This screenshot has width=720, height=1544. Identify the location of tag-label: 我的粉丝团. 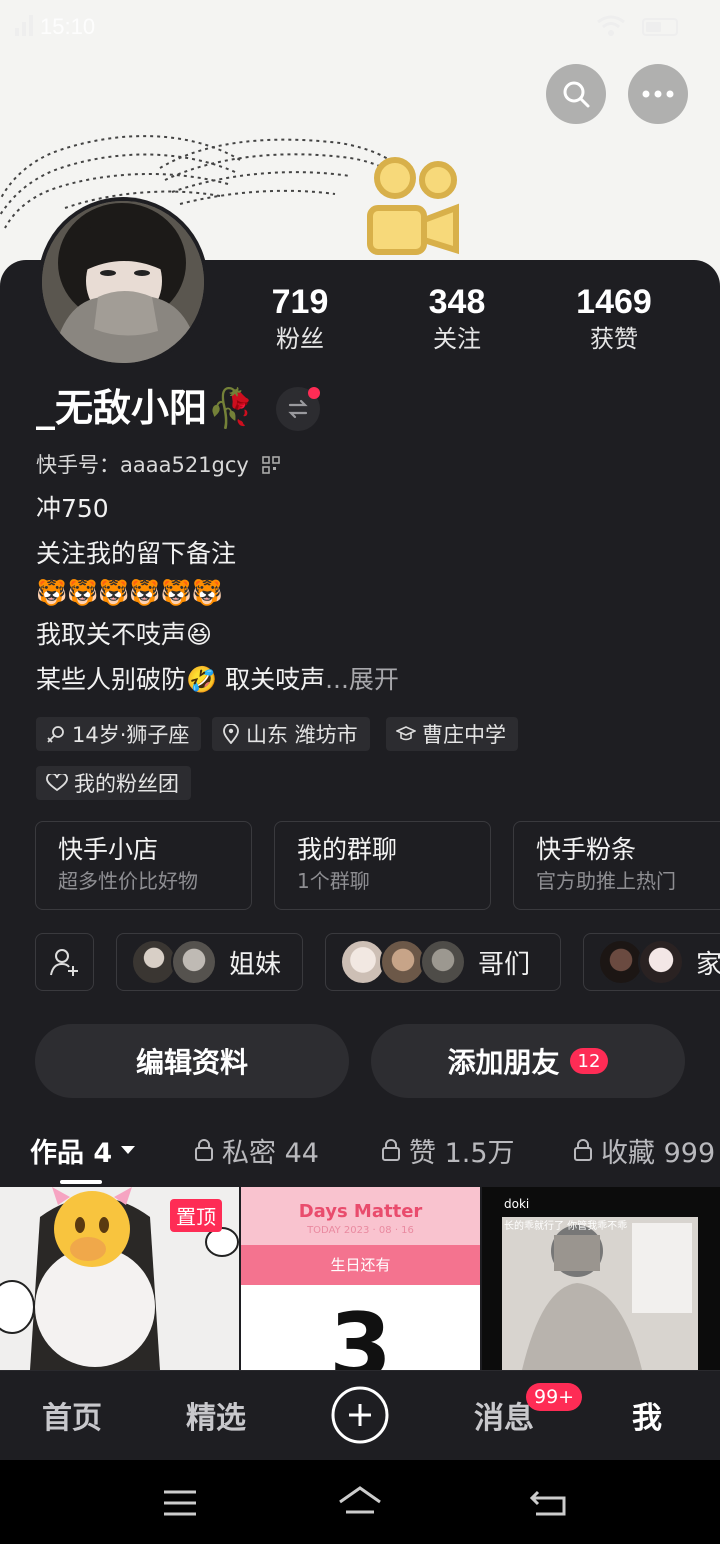
(126, 784).